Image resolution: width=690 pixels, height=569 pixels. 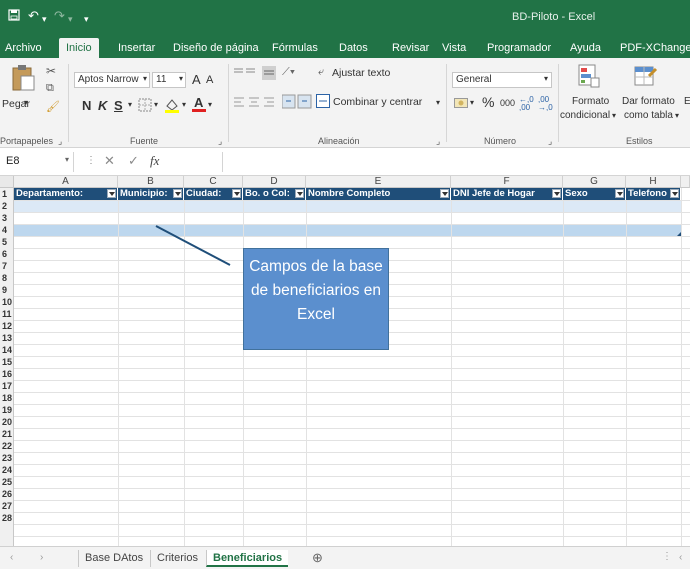 I want to click on format-as-table-label-2: como tabla, so click(x=648, y=115).